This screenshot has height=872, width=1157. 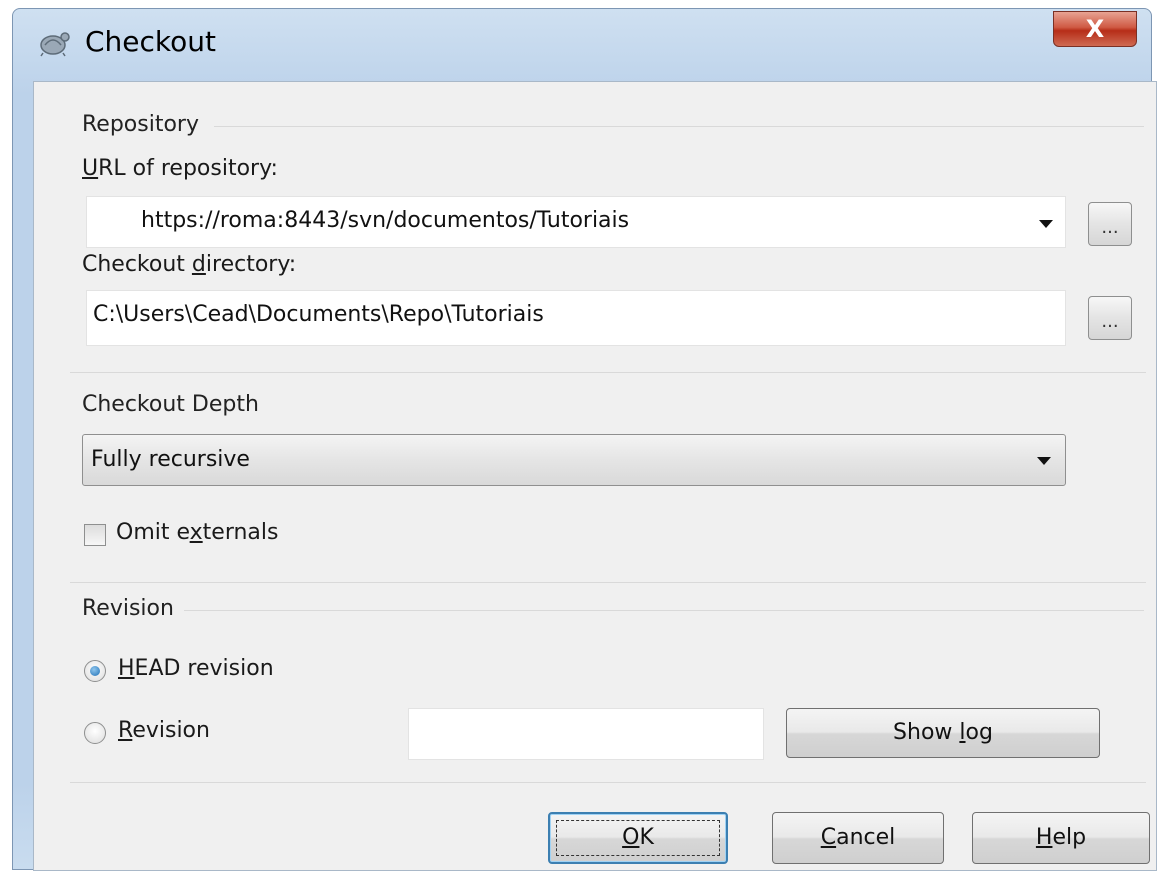 I want to click on revision-separator, so click(x=664, y=610).